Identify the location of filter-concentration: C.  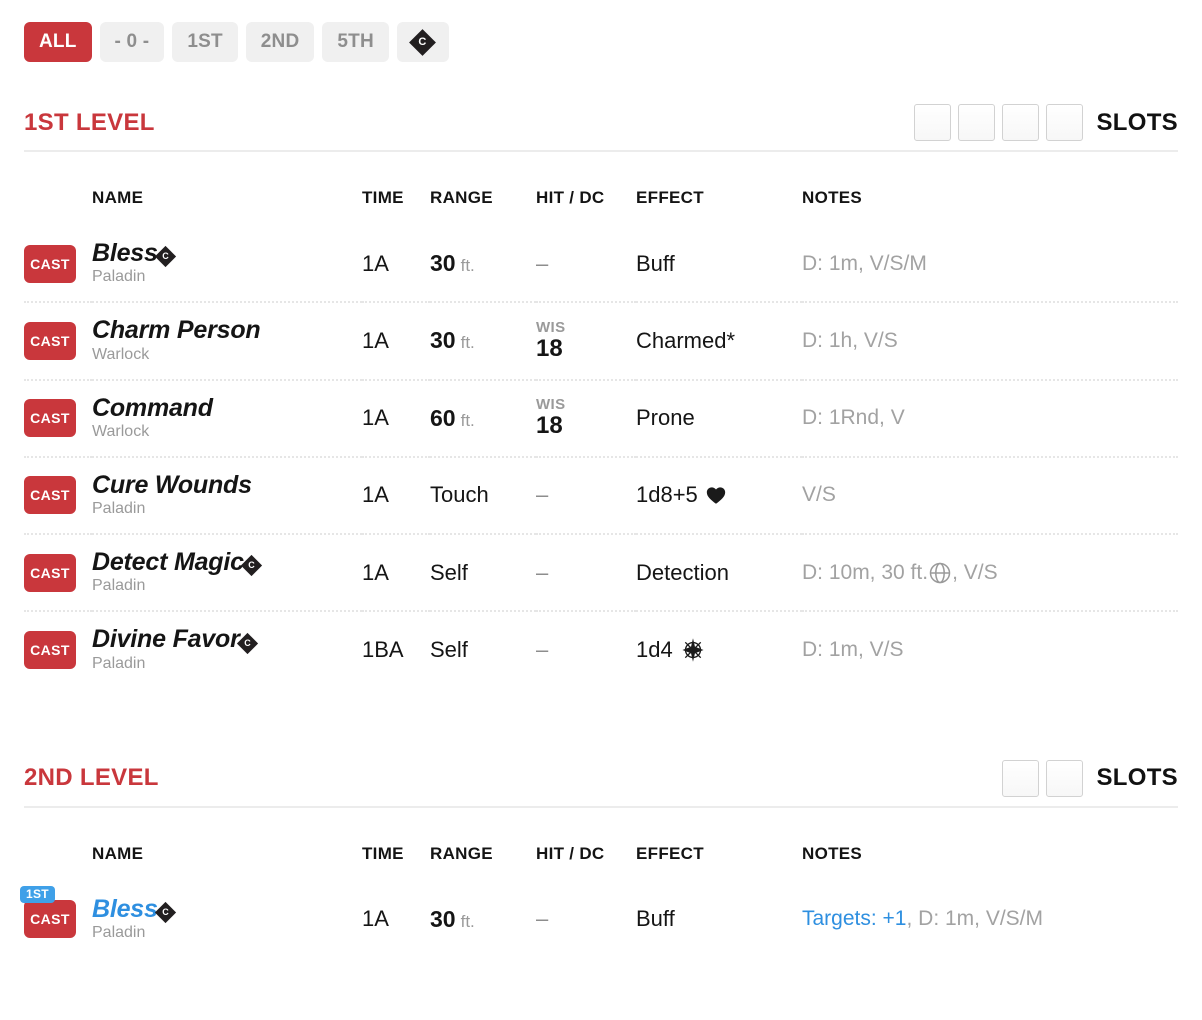
(422, 42).